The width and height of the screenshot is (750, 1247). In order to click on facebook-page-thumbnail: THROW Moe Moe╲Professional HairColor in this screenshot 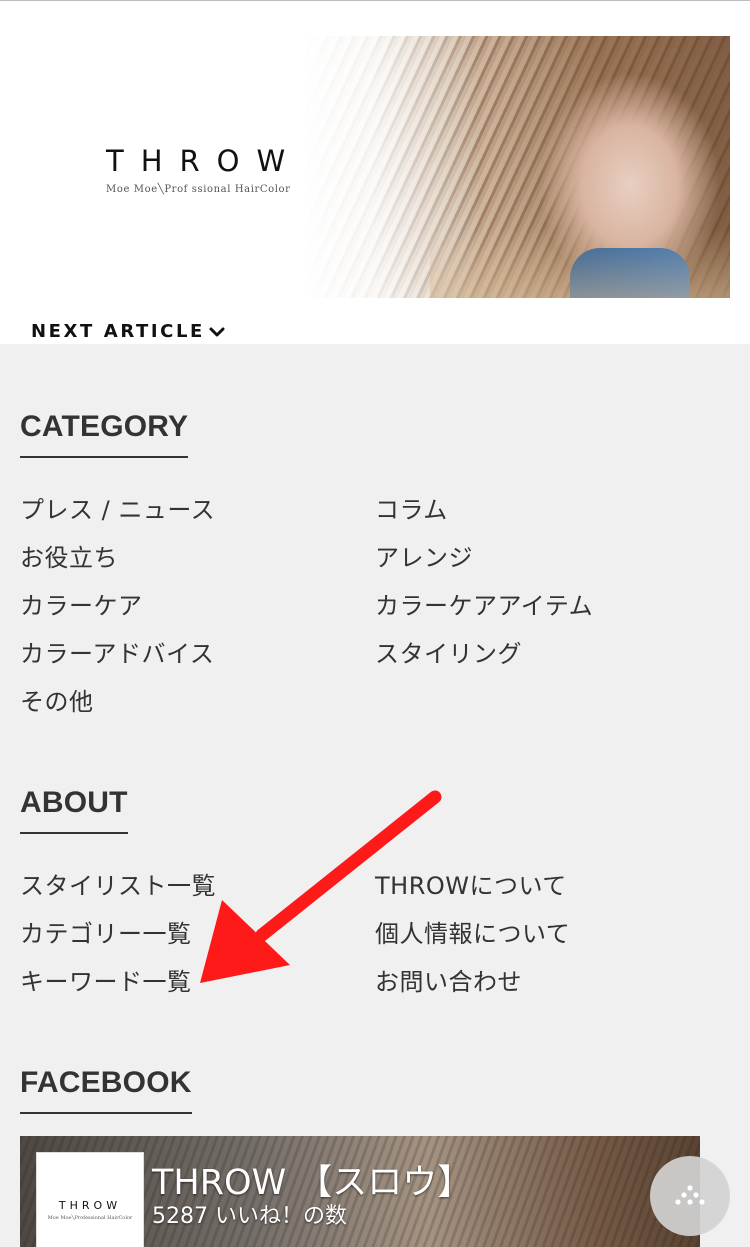, I will do `click(90, 1199)`.